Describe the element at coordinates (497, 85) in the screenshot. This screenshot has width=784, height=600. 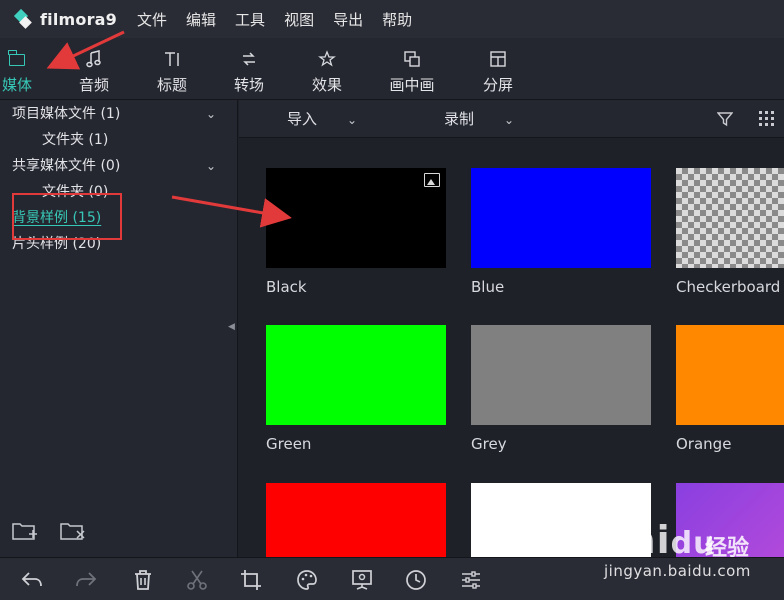
I see `tab-split-screen-label: 分屏` at that location.